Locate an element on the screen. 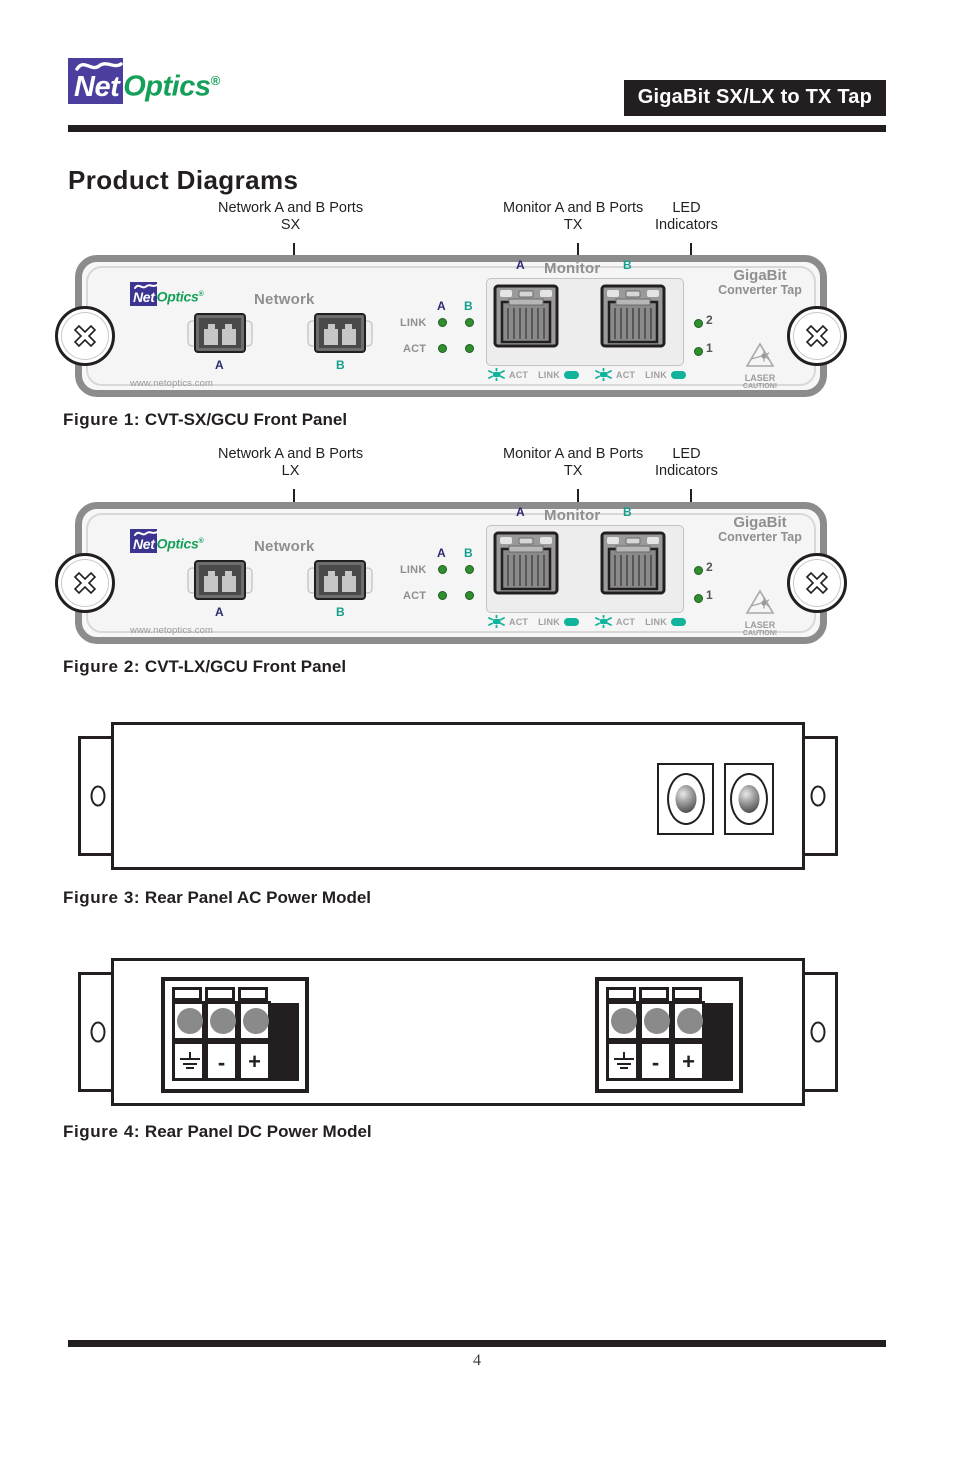  fig2-network-port-b-label: B is located at coordinates (340, 612).